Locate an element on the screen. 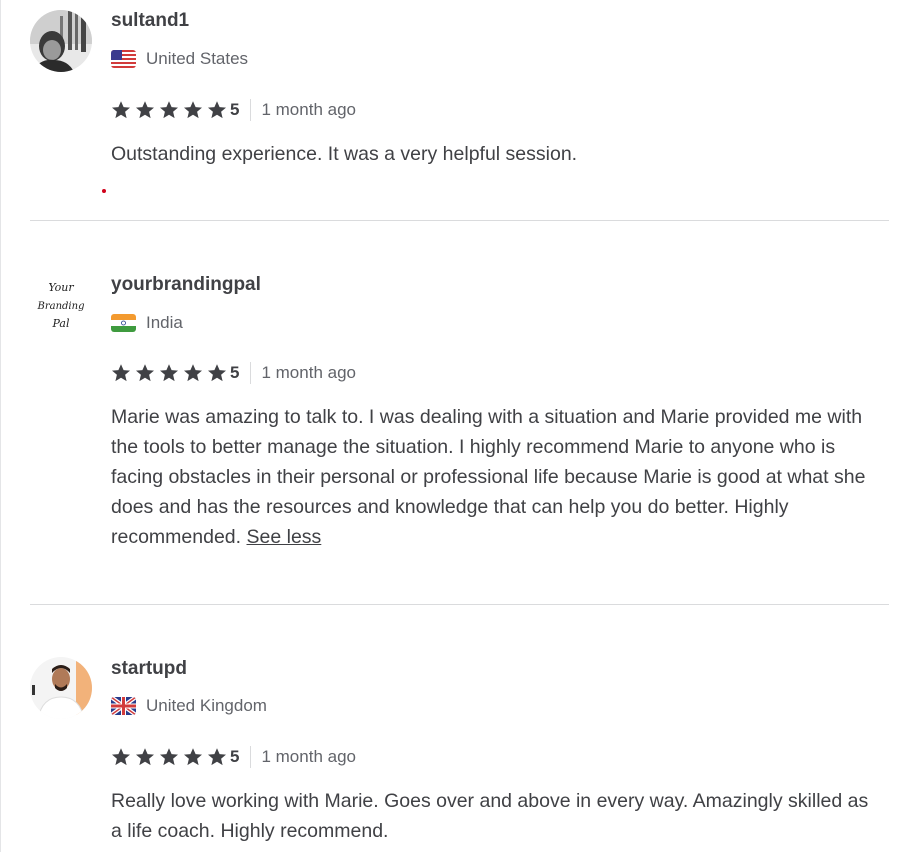 The width and height of the screenshot is (900, 852). see-less-link: See less is located at coordinates (284, 537).